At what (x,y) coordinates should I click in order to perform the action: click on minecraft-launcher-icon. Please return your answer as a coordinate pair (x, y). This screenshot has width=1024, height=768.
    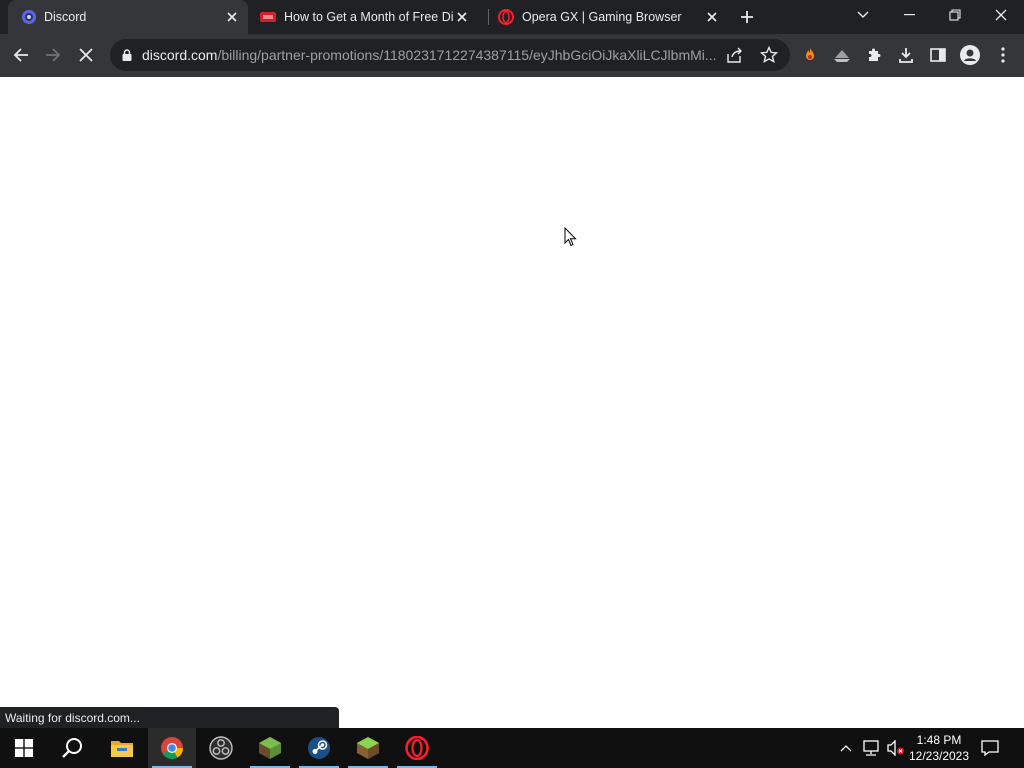
    Looking at the image, I should click on (270, 748).